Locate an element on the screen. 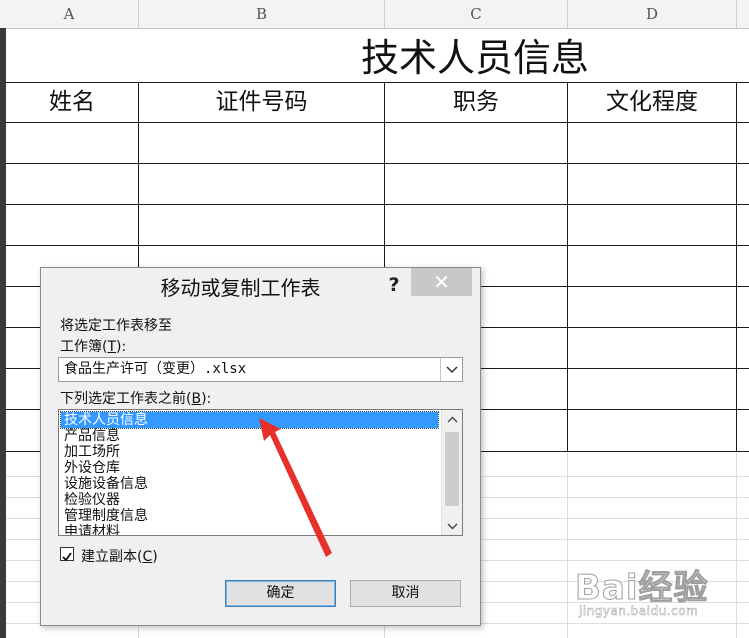 This screenshot has height=638, width=749. column-header-a: A is located at coordinates (69, 14).